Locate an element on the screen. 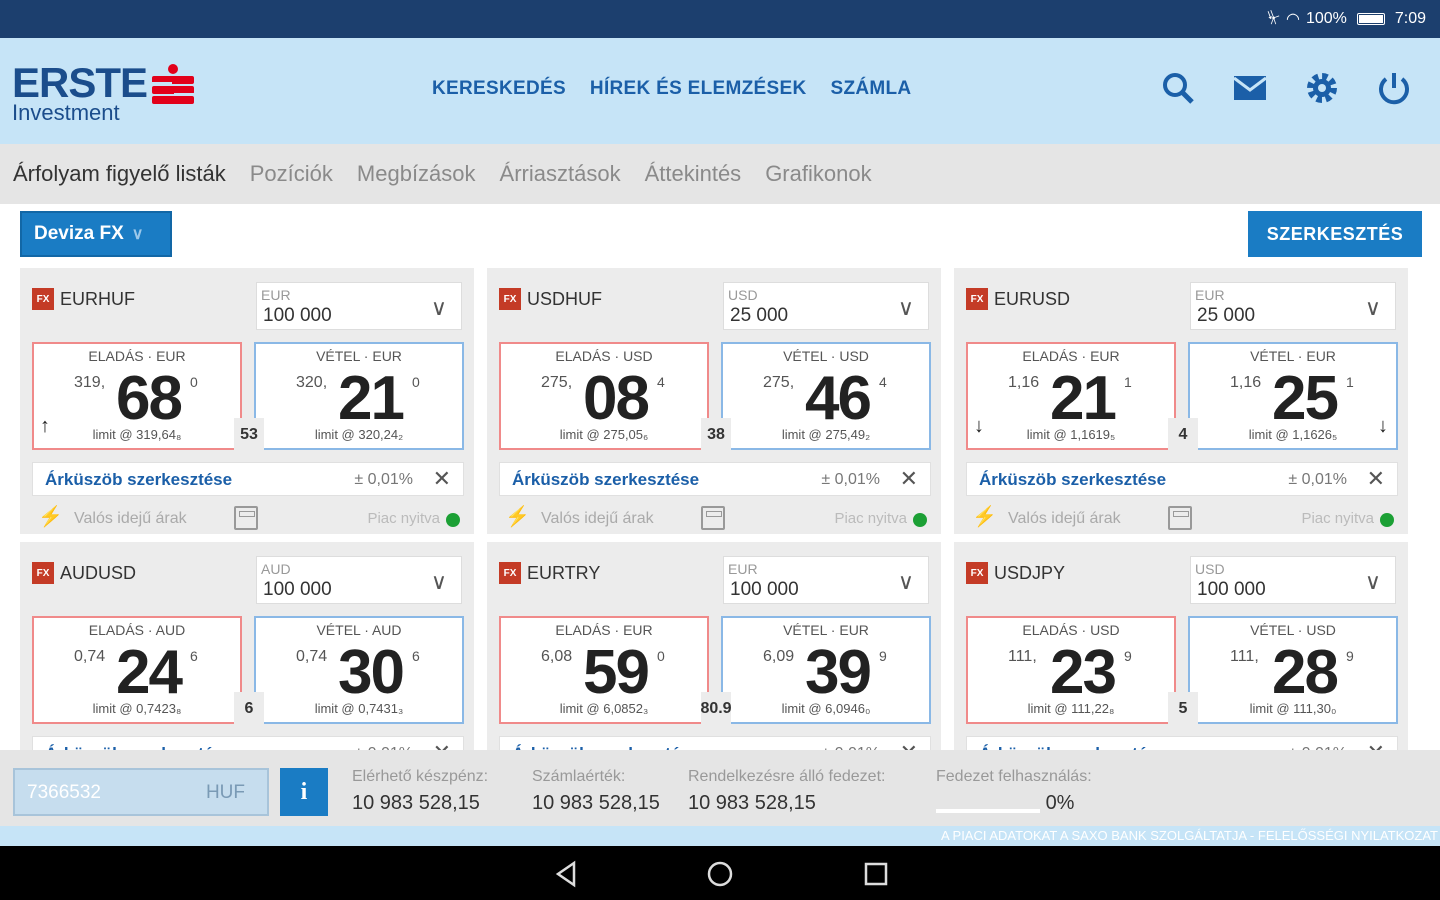 This screenshot has width=1440, height=900. sell-price-prefix: 1,16 is located at coordinates (1024, 382).